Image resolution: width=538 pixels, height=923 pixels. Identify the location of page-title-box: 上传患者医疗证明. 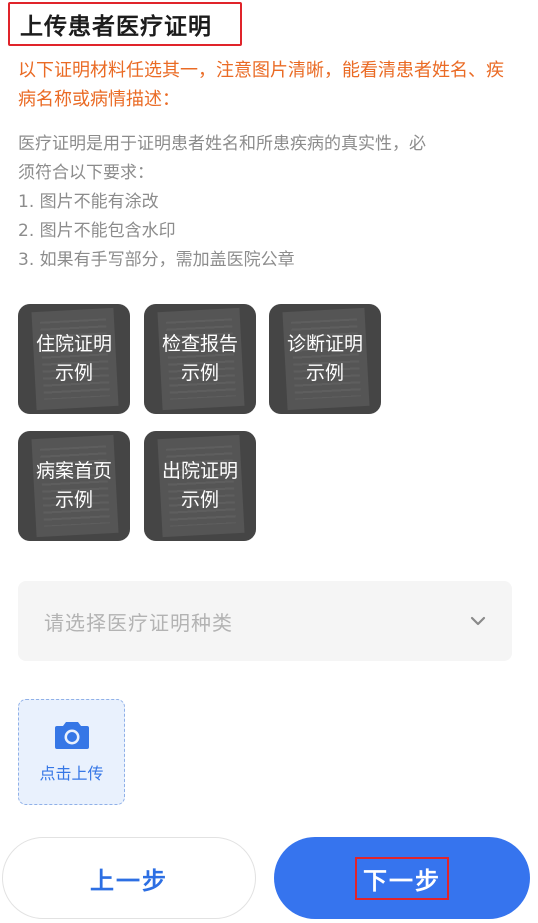
(125, 24).